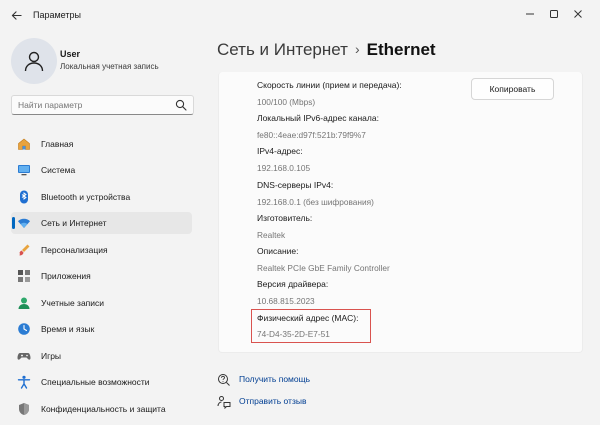  What do you see at coordinates (101, 144) in the screenshot?
I see `sidebar-item-home: Главная` at bounding box center [101, 144].